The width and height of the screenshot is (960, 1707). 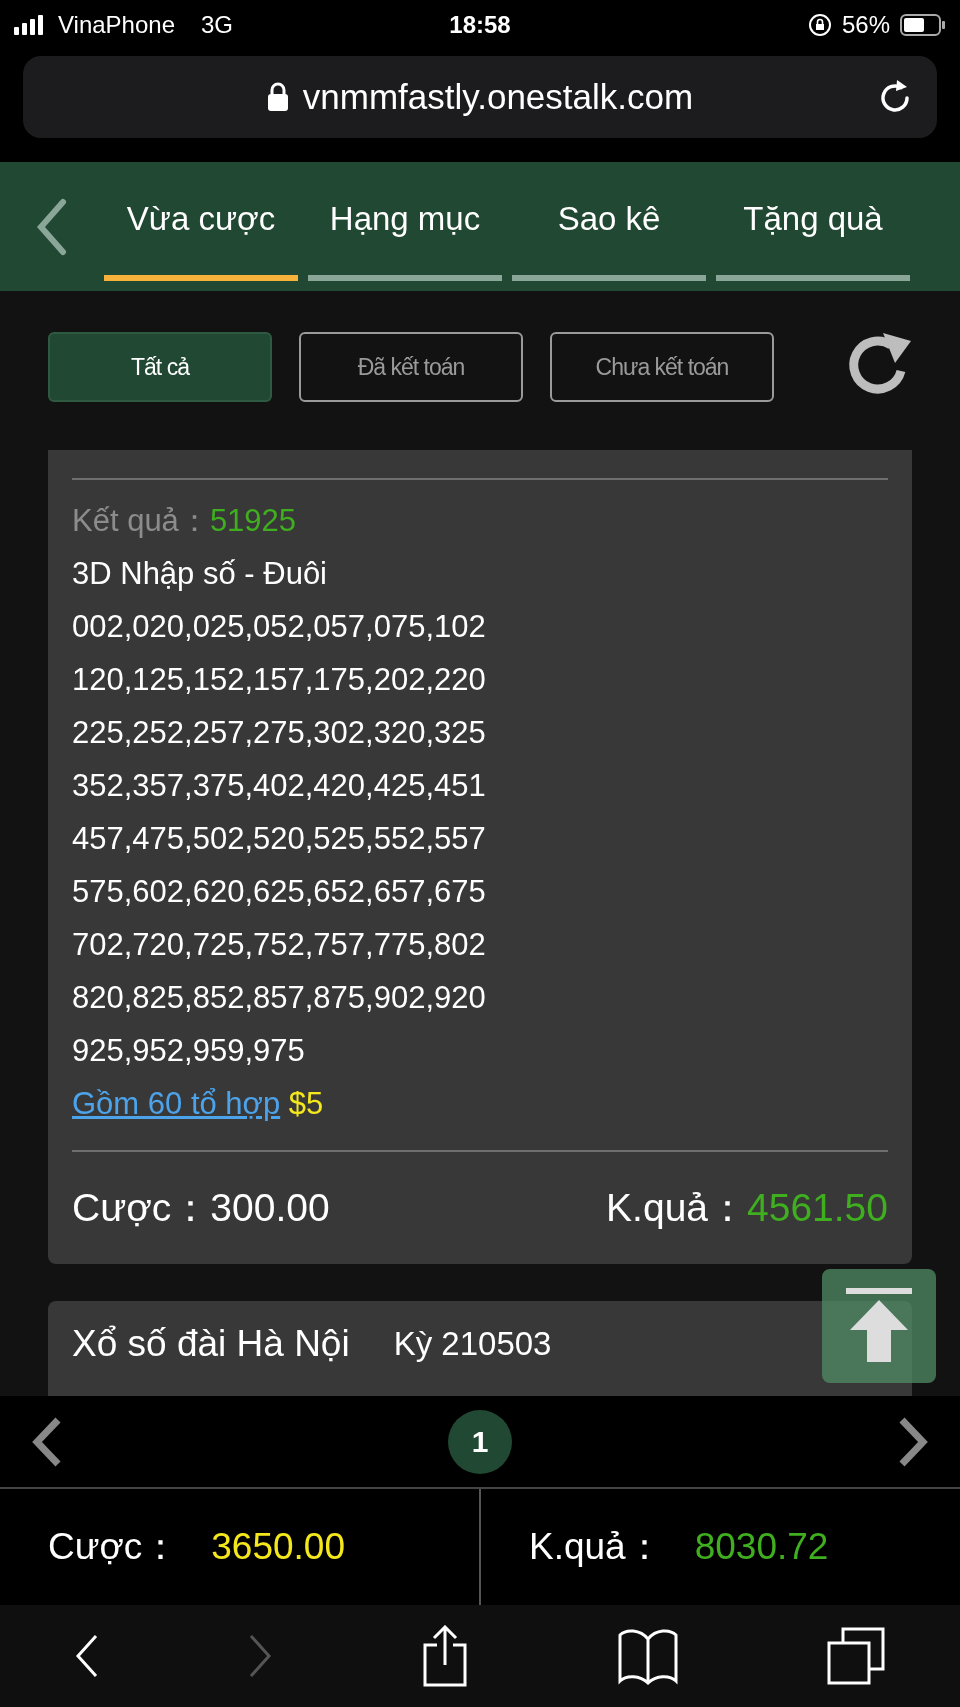 I want to click on total-stake: 3650.00, so click(x=278, y=1547).